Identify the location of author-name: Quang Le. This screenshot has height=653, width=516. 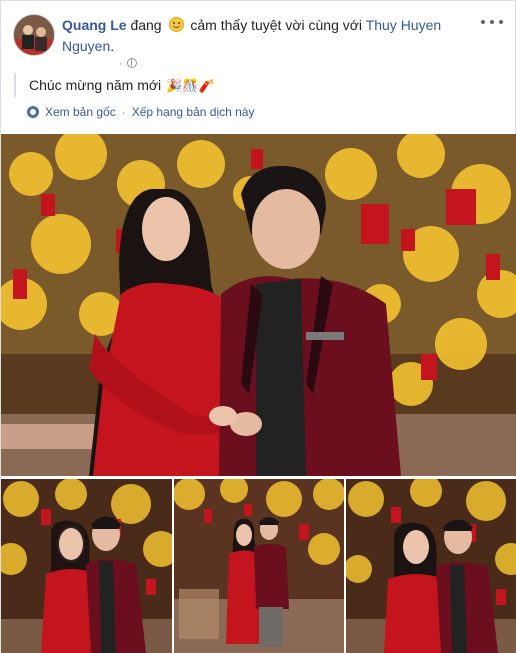
(94, 25).